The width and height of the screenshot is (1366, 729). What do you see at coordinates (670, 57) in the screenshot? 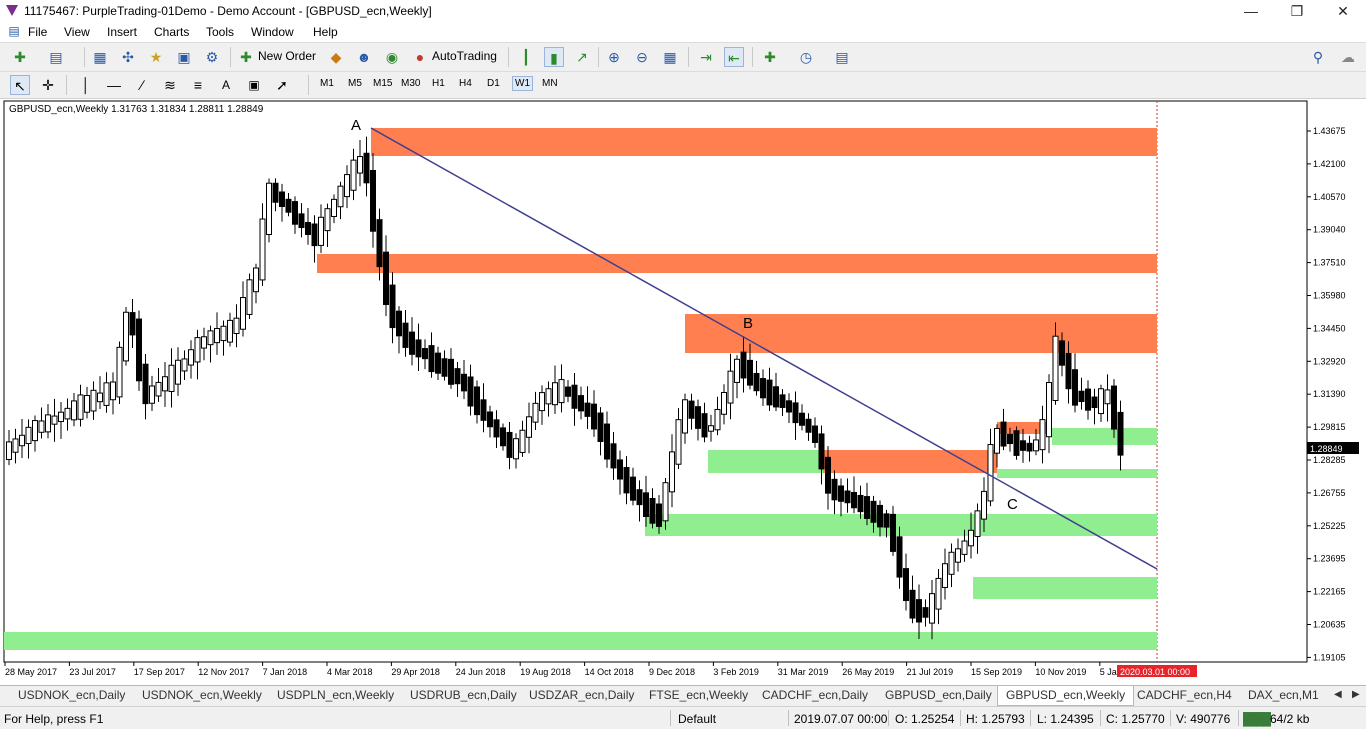
I see `tile-windows-icon: ▦` at bounding box center [670, 57].